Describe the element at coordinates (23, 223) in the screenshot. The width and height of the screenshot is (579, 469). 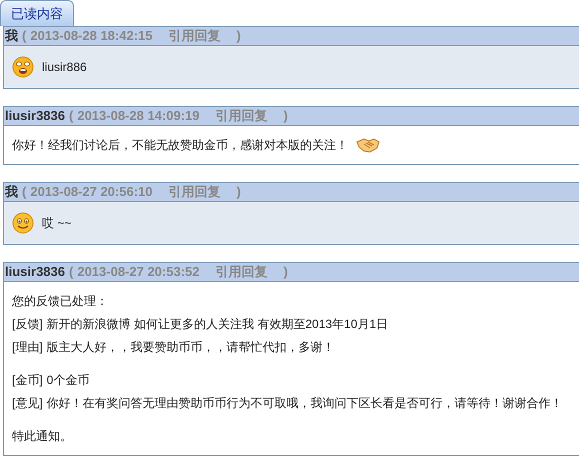
I see `smiling-face-icon` at that location.